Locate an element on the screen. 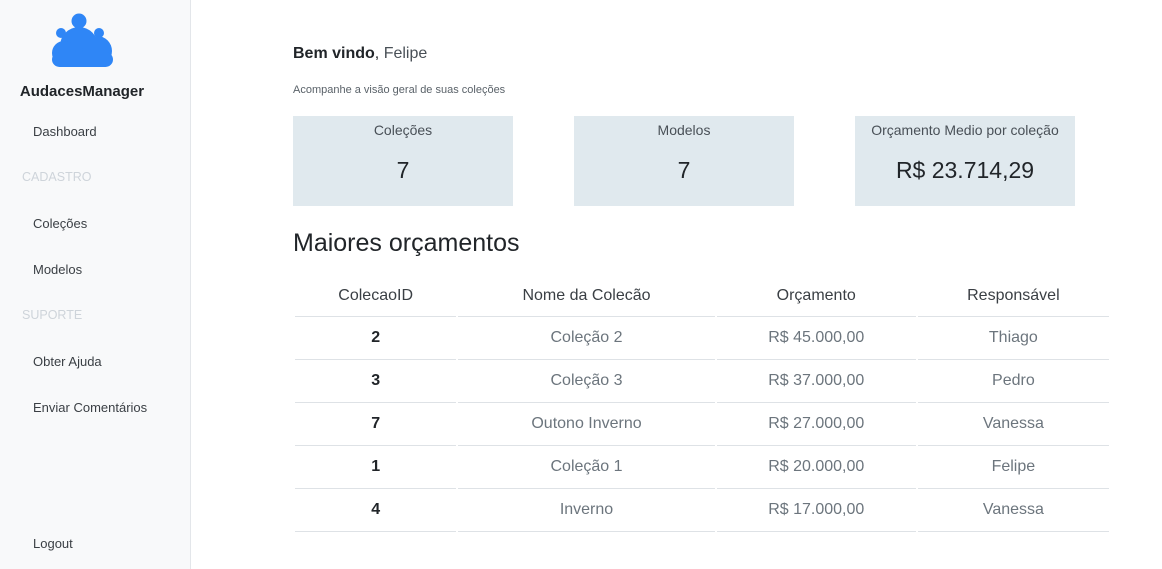 The image size is (1162, 569). table-row: 4 Inverno R$ 17.000,00 Vanessa is located at coordinates (702, 510).